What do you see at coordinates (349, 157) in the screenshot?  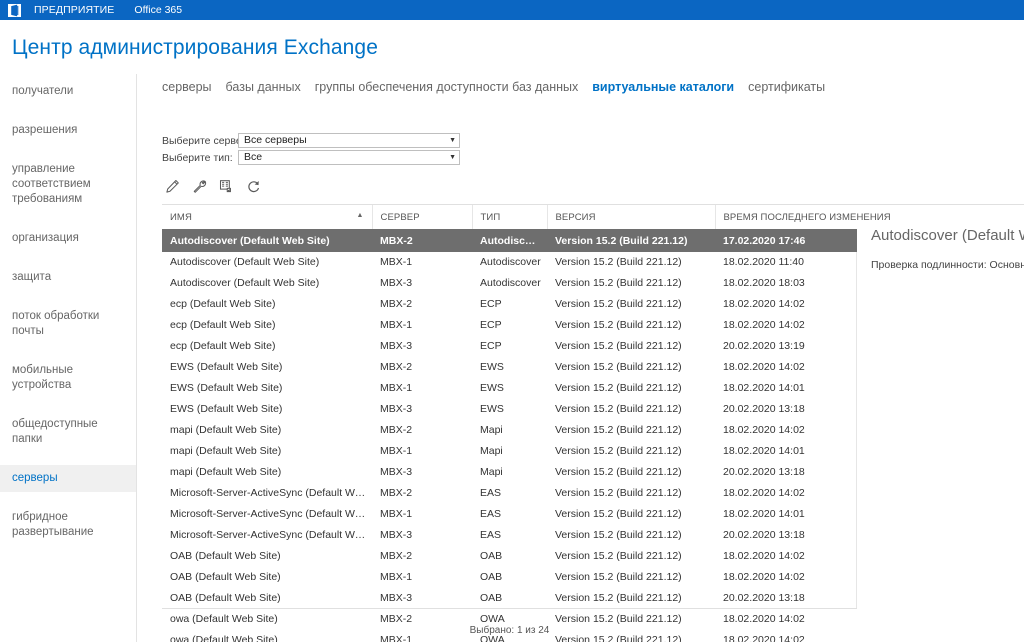 I see `filter-select-1: Все ▼` at bounding box center [349, 157].